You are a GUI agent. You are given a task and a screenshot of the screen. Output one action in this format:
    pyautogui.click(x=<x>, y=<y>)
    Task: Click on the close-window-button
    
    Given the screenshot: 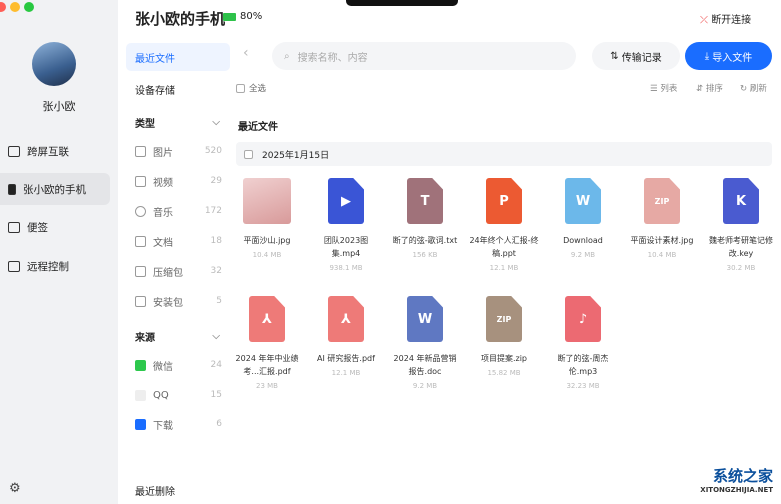 What is the action you would take?
    pyautogui.click(x=3, y=7)
    